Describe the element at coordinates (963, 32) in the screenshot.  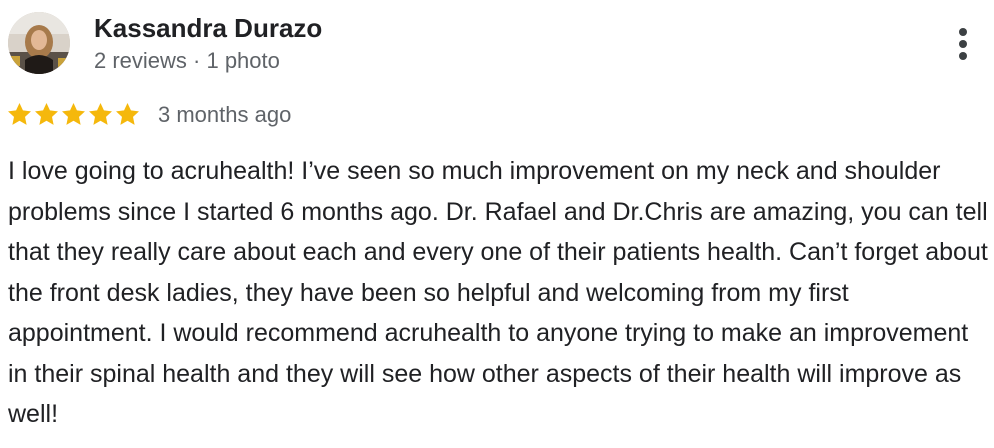
I see `more-vertical-icon` at that location.